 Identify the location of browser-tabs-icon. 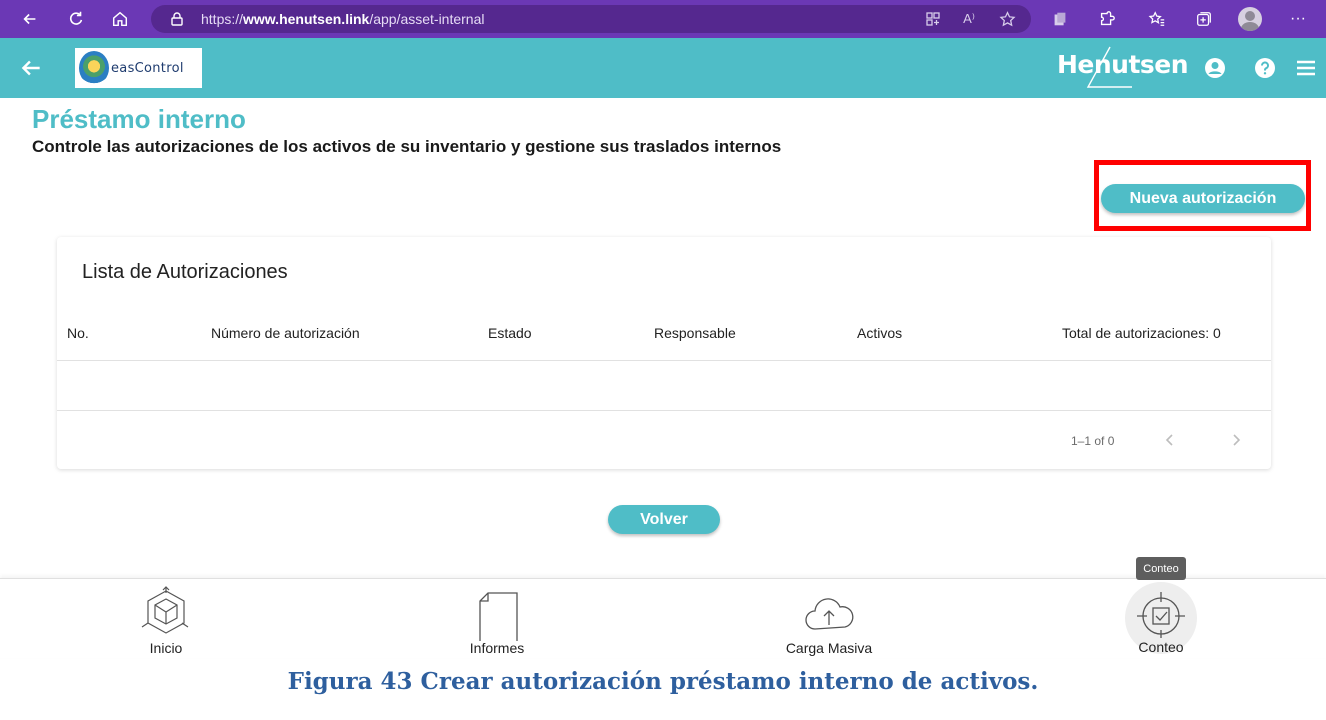
(1204, 19).